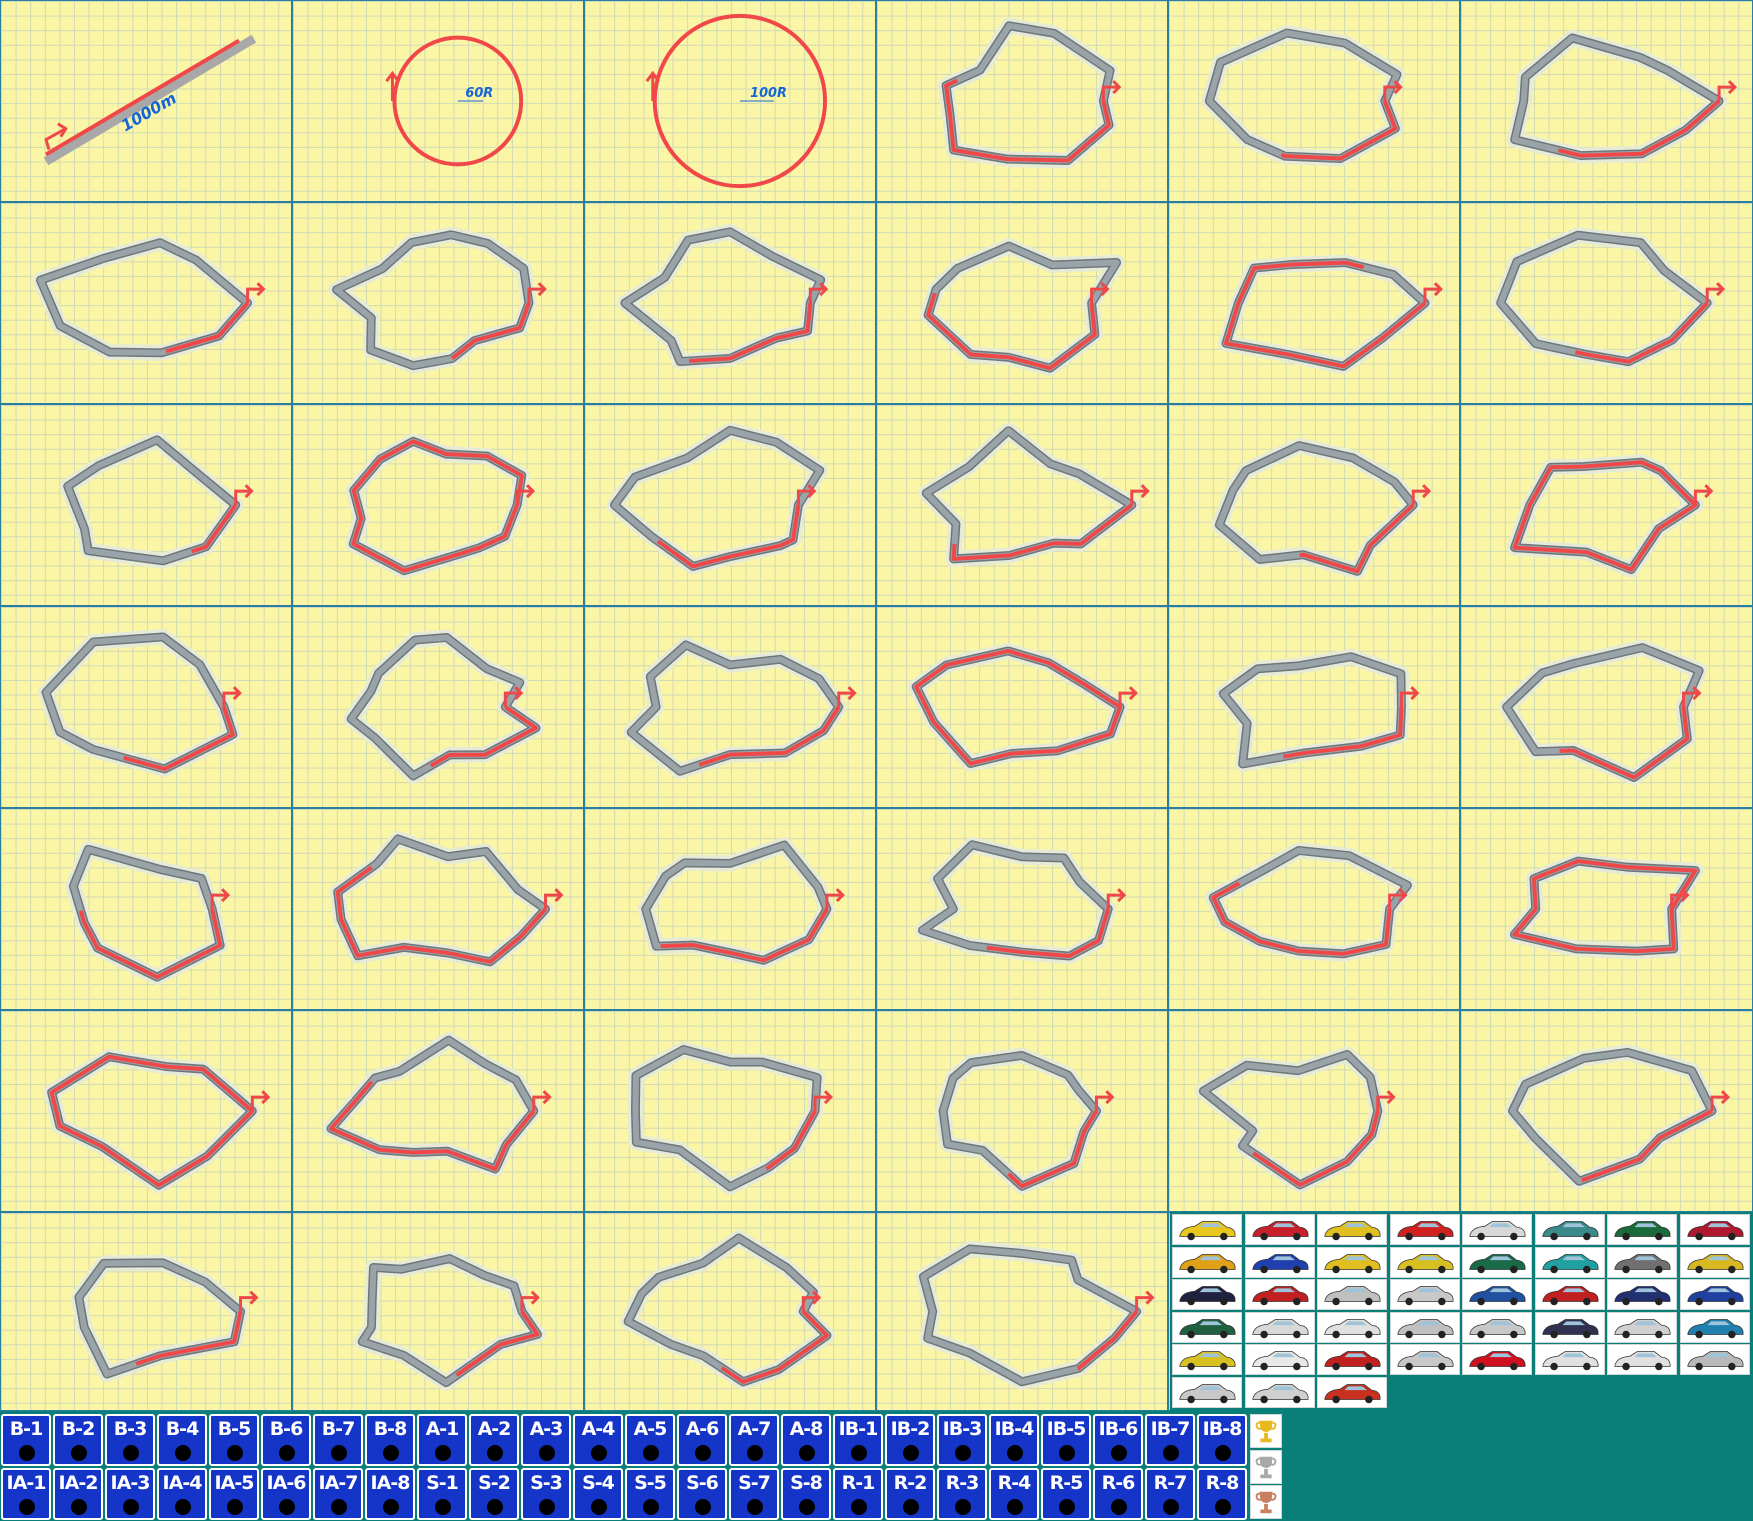 This screenshot has height=1521, width=1753. What do you see at coordinates (494, 1440) in the screenshot?
I see `license-badge-a-2: A-2` at bounding box center [494, 1440].